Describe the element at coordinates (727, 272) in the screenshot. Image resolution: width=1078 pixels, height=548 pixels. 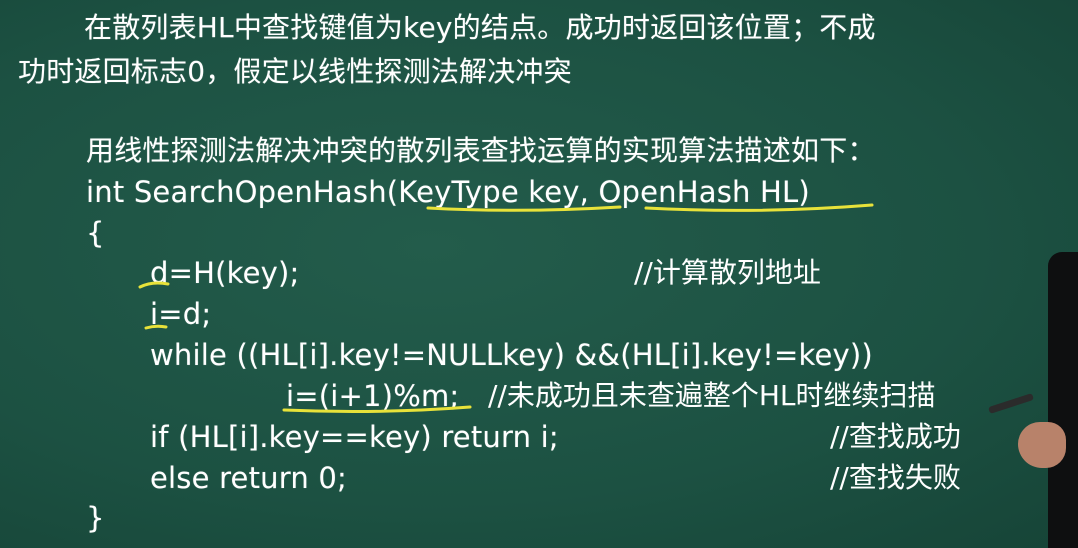
I see `comment-compute-address: //计算散列地址` at that location.